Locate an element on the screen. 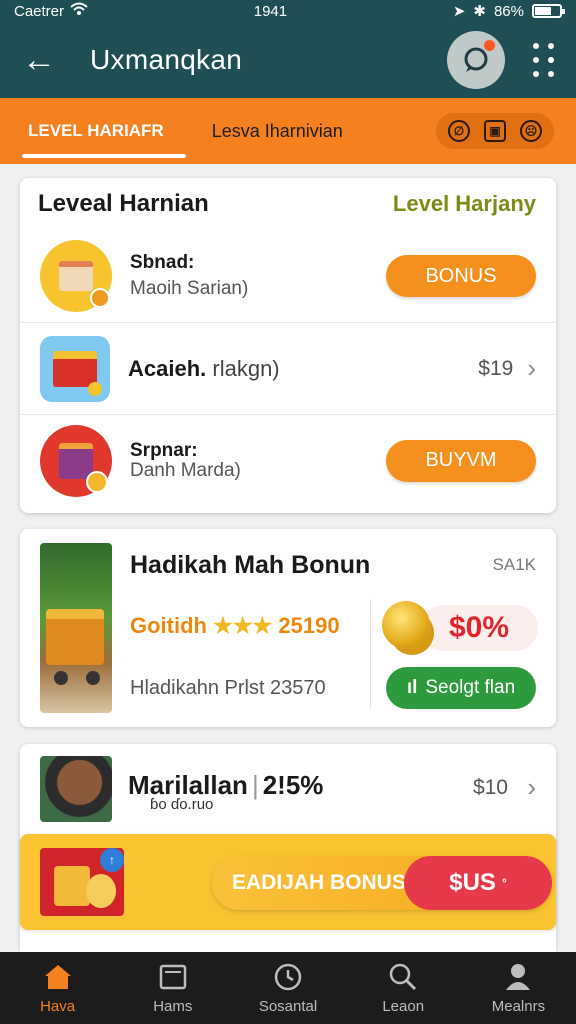 The image size is (576, 1024). more-options-icon is located at coordinates (543, 60).